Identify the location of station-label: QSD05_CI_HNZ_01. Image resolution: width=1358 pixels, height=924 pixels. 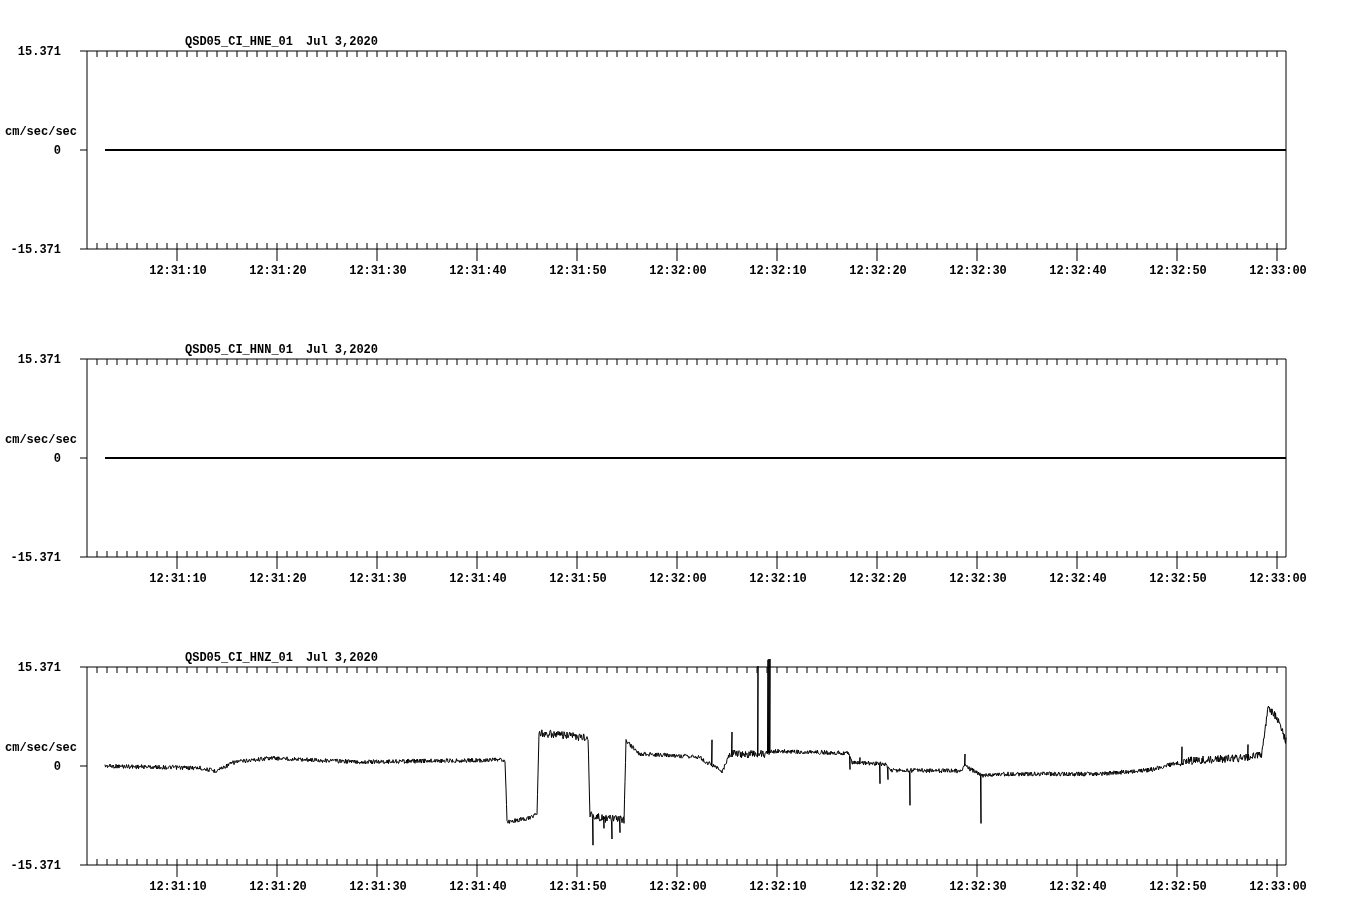
(239, 658).